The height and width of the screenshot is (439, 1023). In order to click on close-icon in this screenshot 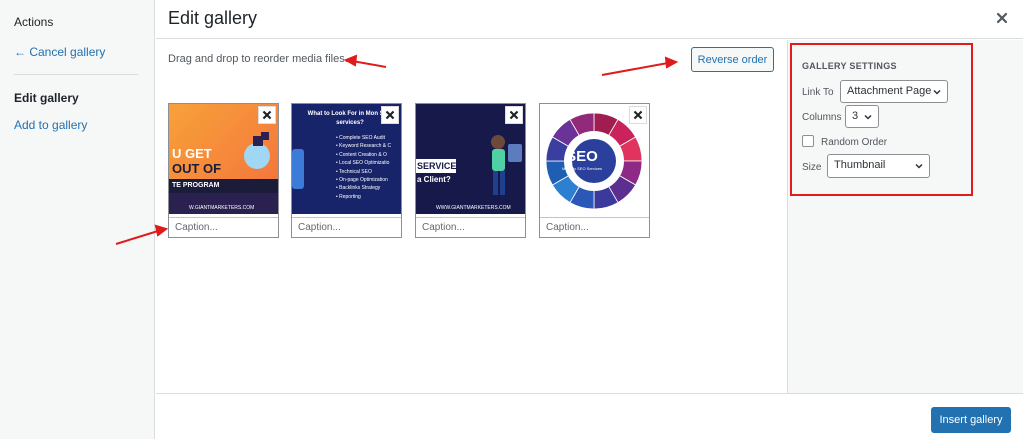, I will do `click(1002, 18)`.